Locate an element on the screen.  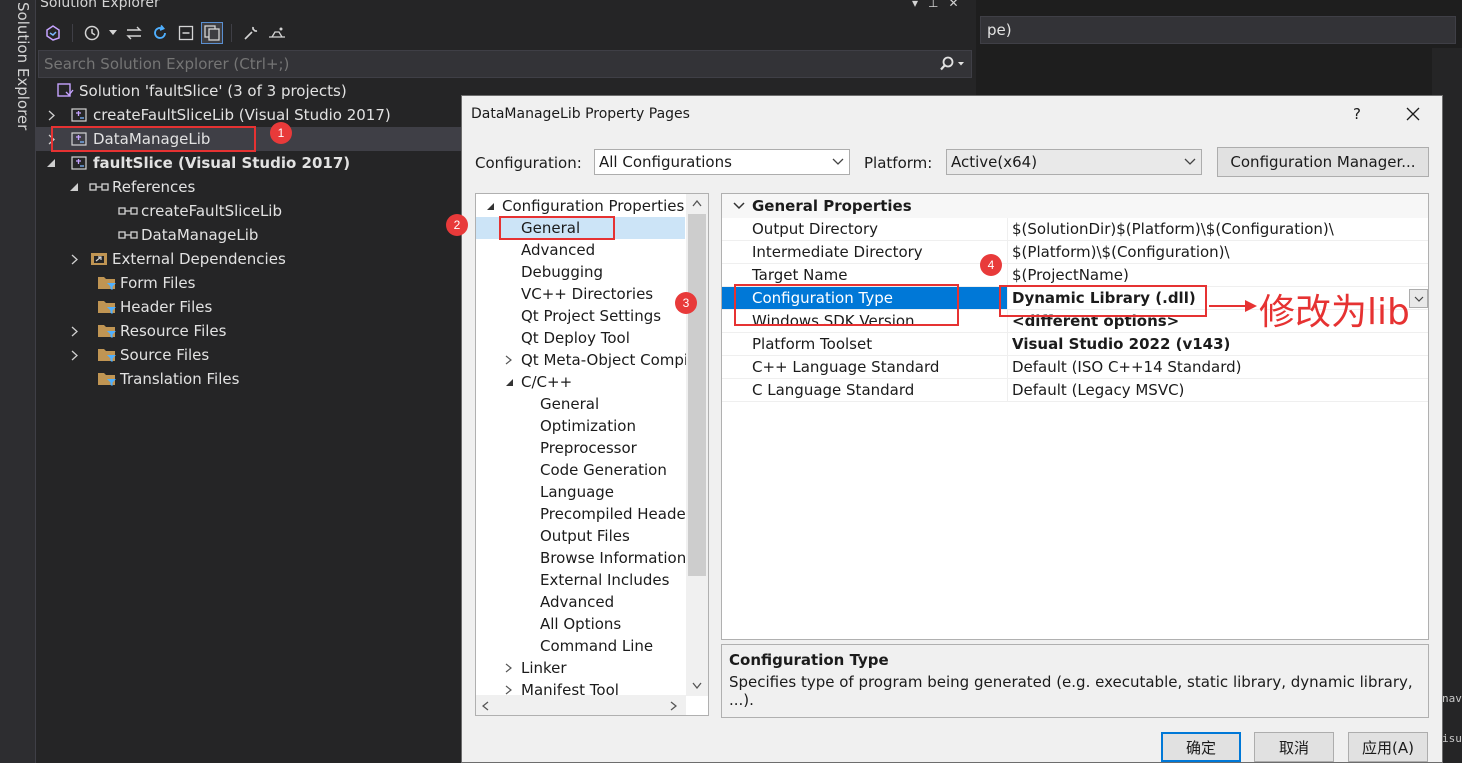
preview-icon is located at coordinates (277, 32).